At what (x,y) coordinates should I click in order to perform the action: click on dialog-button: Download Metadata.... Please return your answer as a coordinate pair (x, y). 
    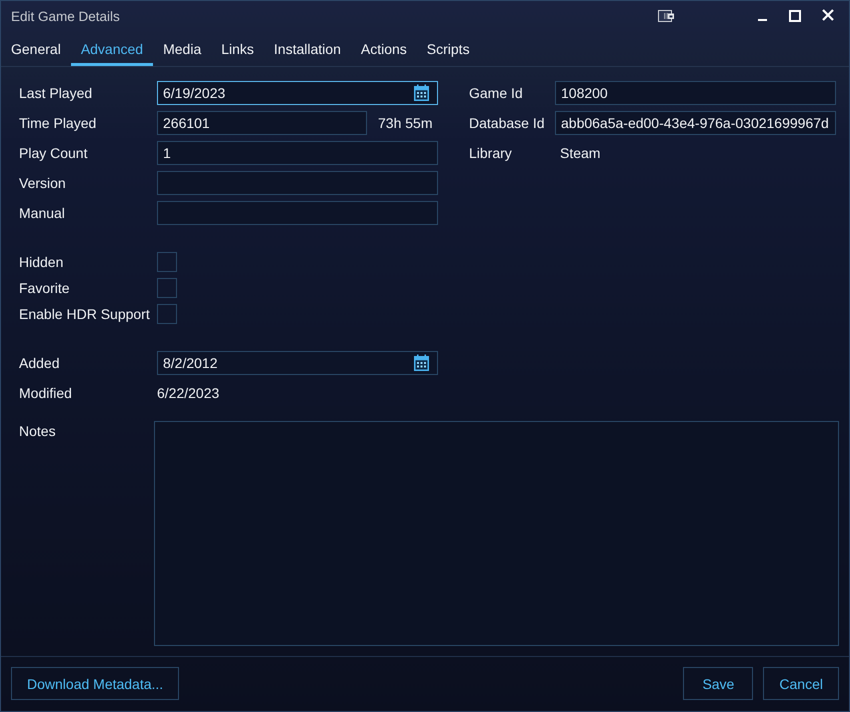
    Looking at the image, I should click on (95, 683).